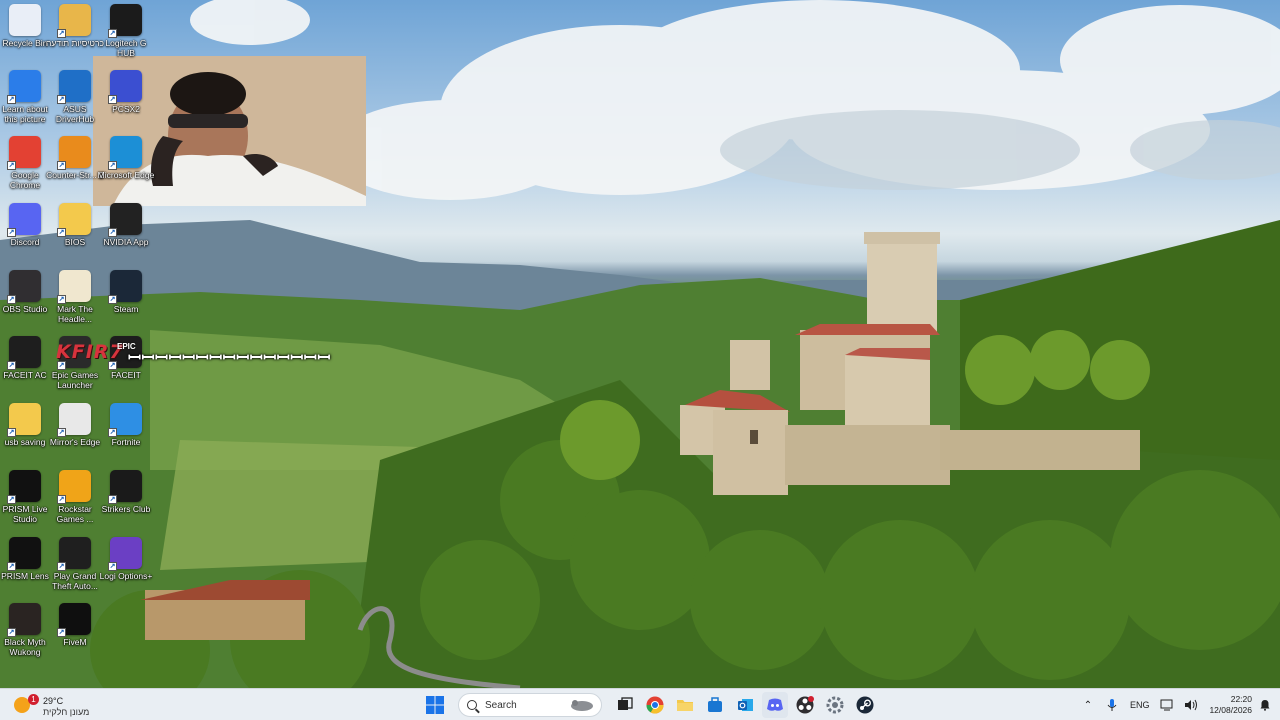 The width and height of the screenshot is (1280, 720). What do you see at coordinates (229, 357) in the screenshot?
I see `glitch-text: ꟷꟷꟷꟷꟷꟷꟷꟷꟷꟷꟷꟷꟷꟷꟷ` at bounding box center [229, 357].